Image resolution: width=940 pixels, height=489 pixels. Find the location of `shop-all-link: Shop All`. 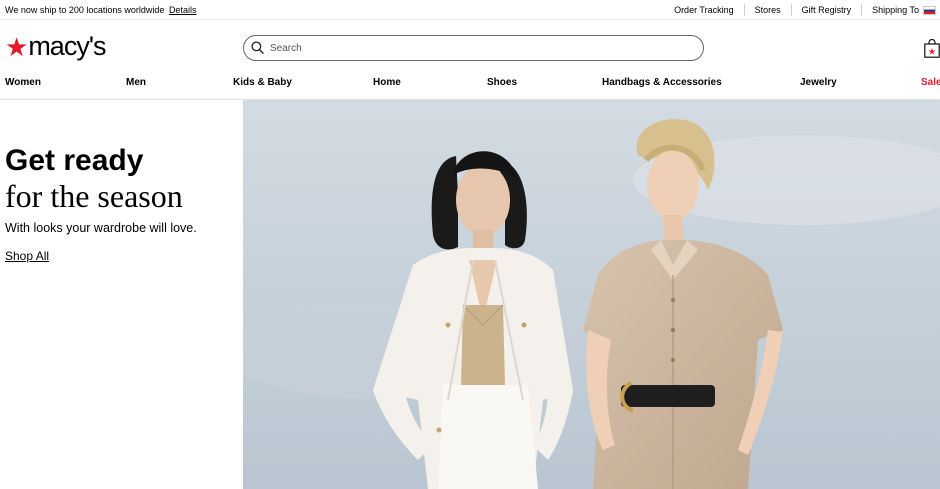

shop-all-link: Shop All is located at coordinates (27, 256).